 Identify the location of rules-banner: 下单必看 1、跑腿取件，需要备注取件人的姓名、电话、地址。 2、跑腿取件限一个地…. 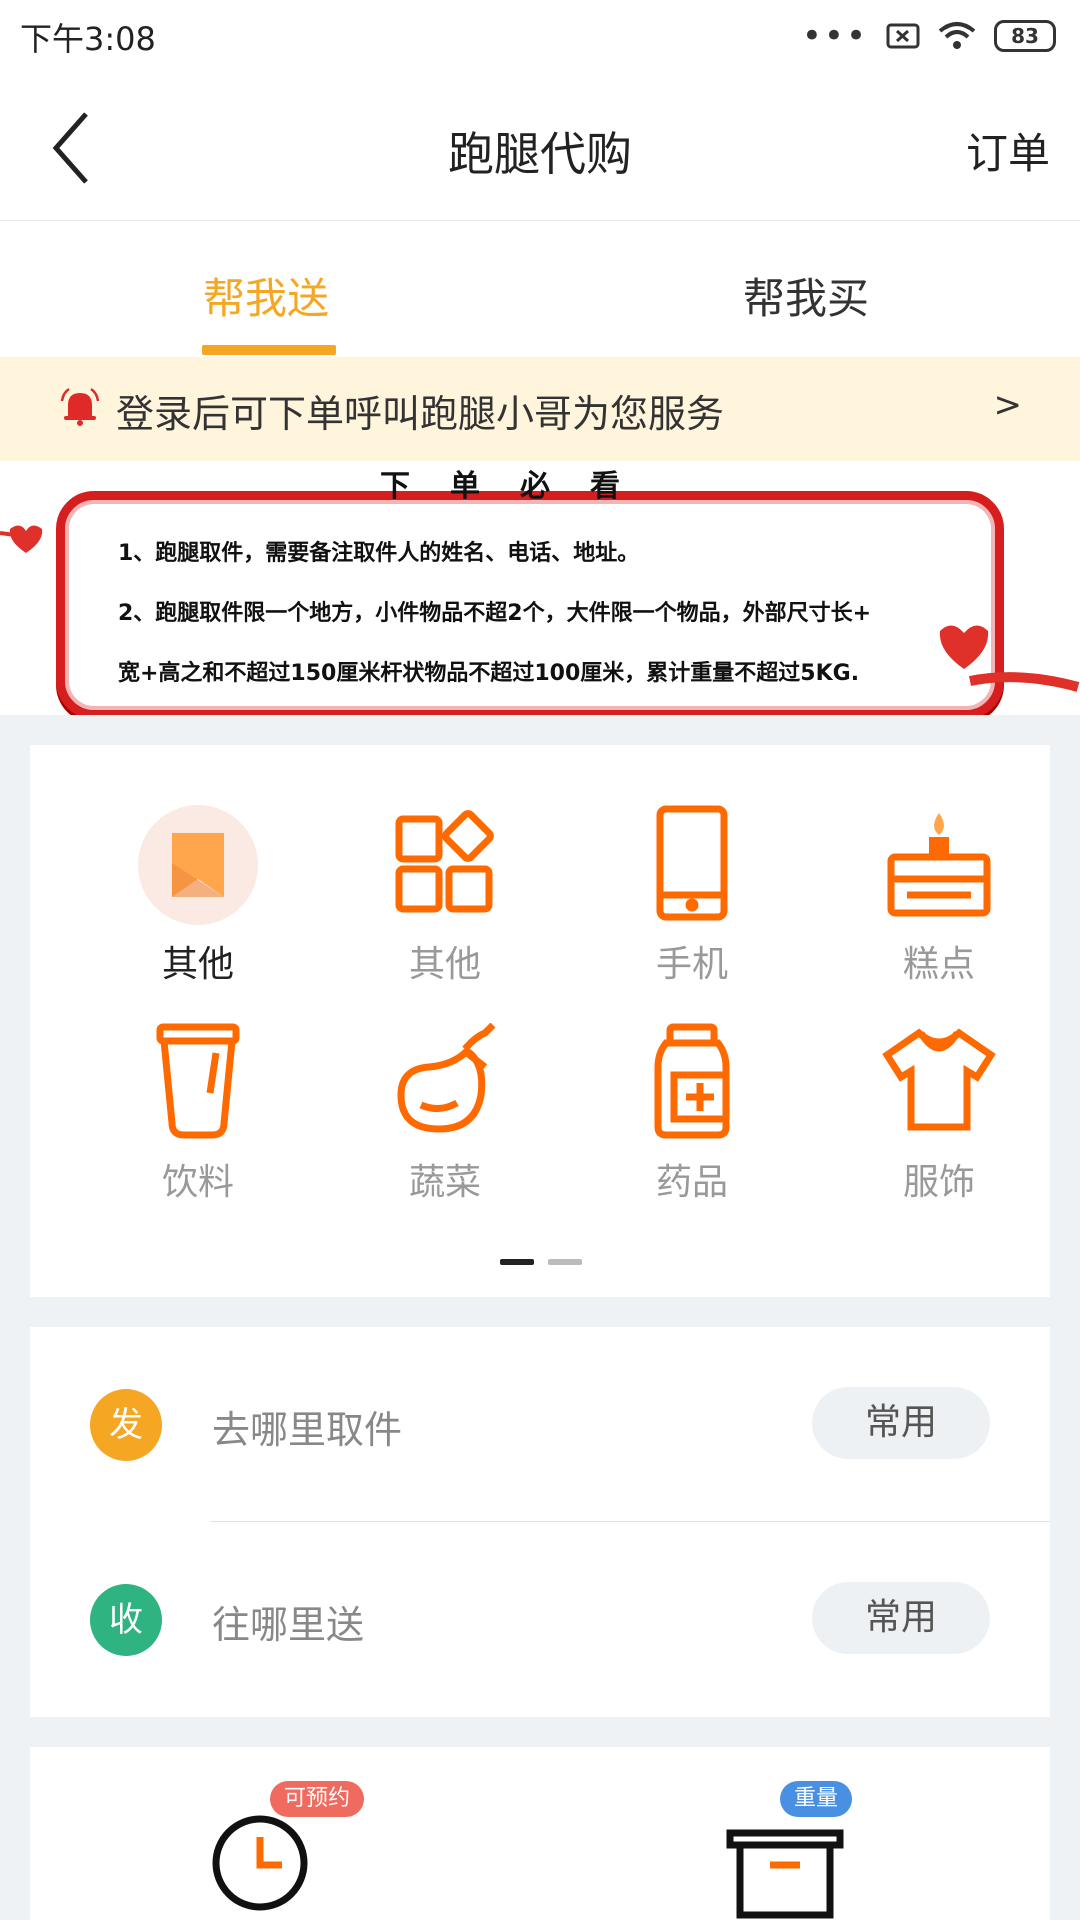
(540, 588).